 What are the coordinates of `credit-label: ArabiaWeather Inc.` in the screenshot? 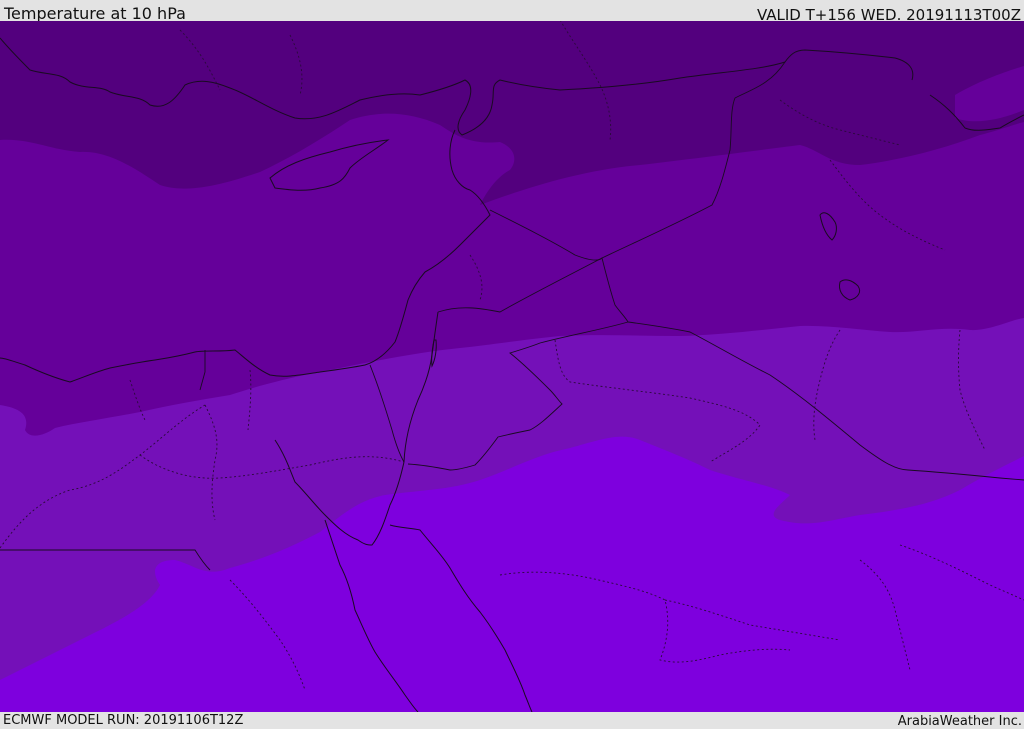 It's located at (959, 721).